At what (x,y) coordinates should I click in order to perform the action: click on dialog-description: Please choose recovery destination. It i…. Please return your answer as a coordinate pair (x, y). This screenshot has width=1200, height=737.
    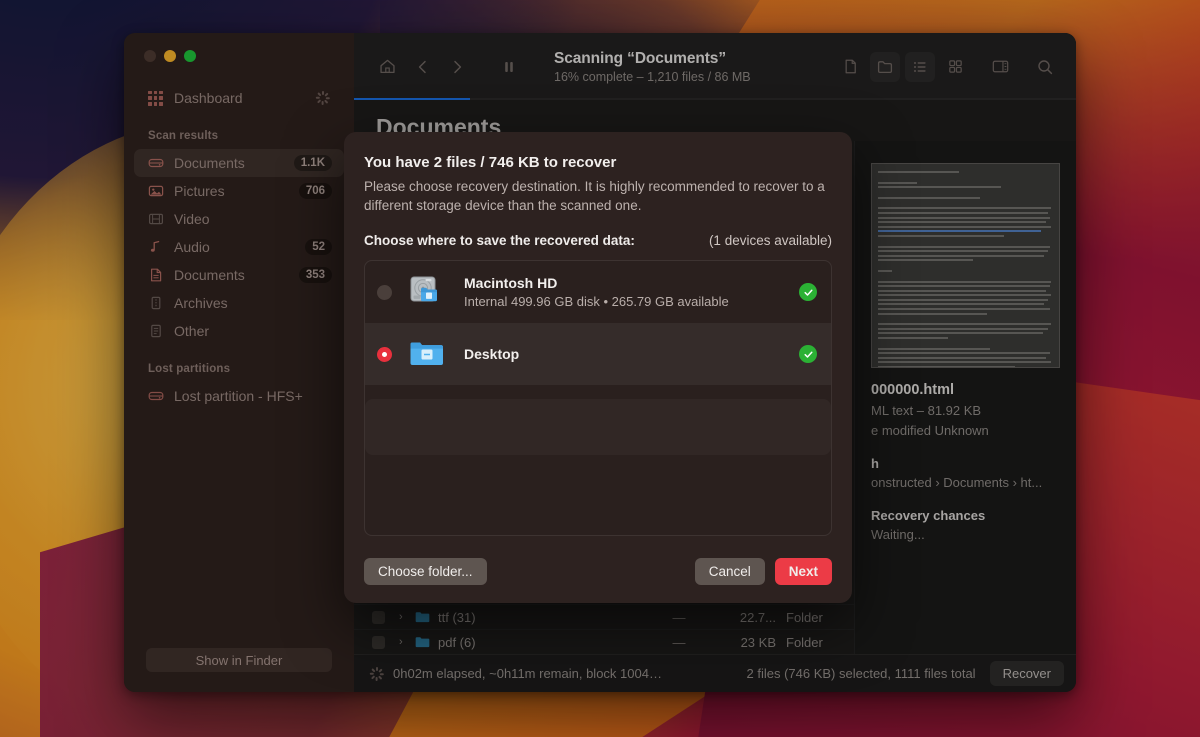
    Looking at the image, I should click on (594, 196).